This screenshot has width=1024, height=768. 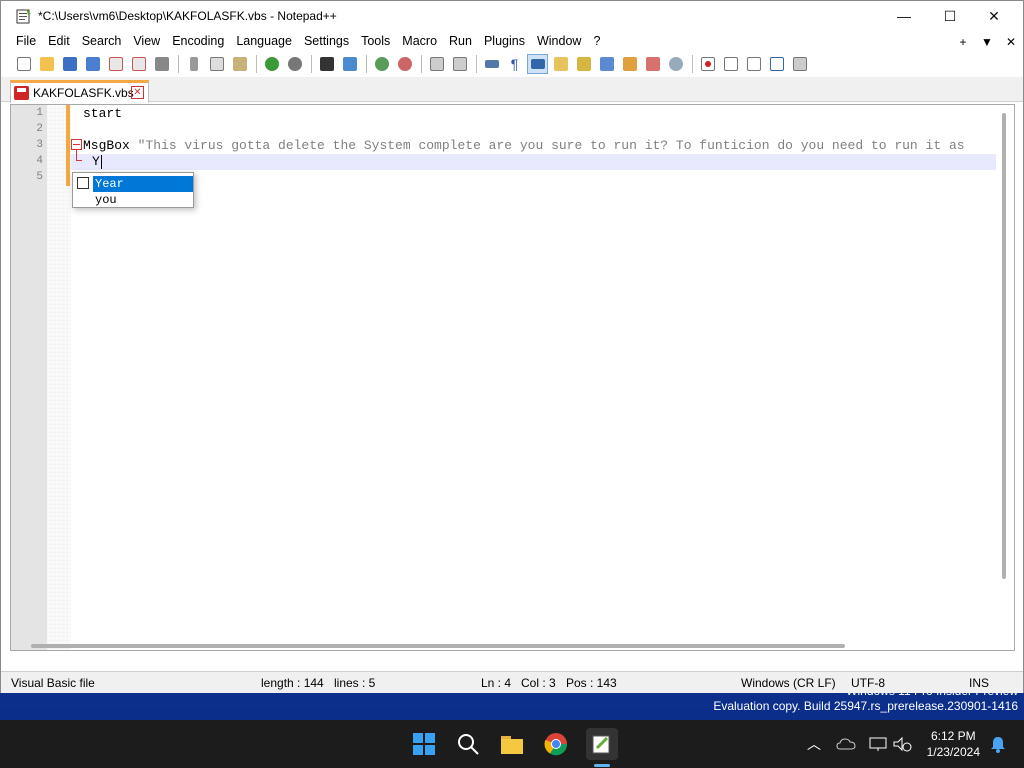 I want to click on menu-file: File, so click(x=21, y=41).